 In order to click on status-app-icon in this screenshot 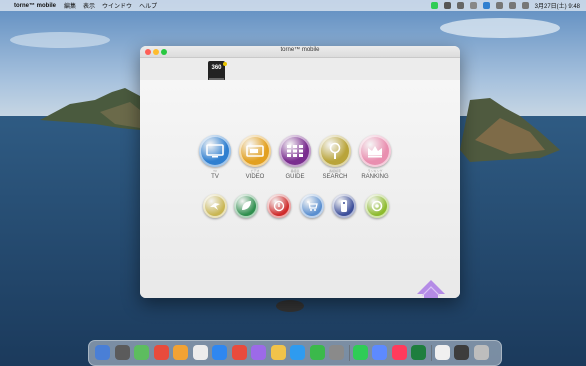, I will do `click(447, 5)`.